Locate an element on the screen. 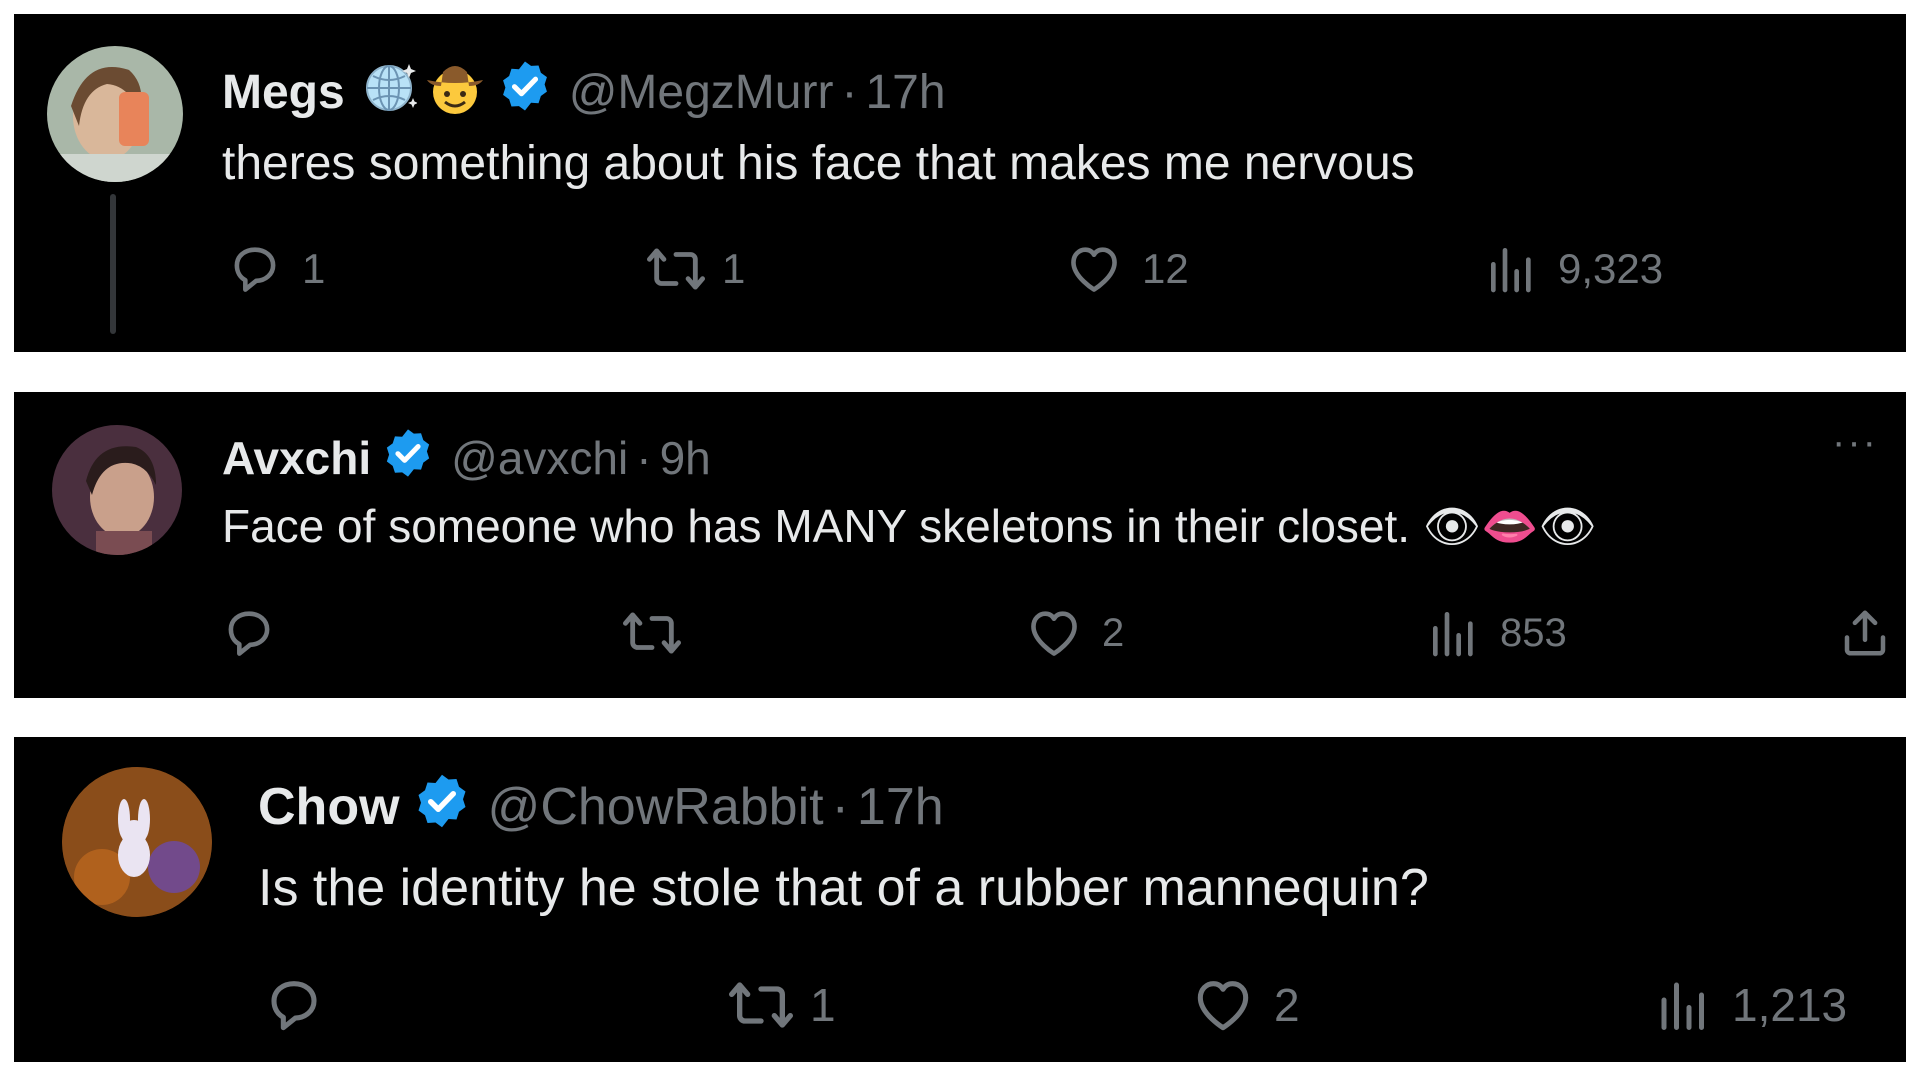  reply-button: 1 is located at coordinates (275, 269).